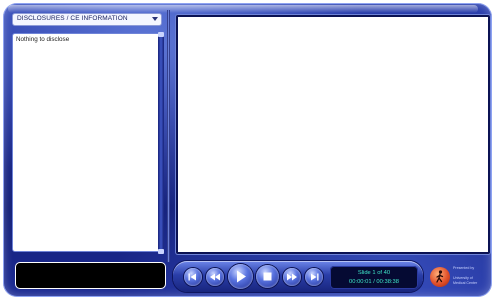 This screenshot has height=300, width=496. I want to click on slide-counter: Slide 1 of 40, so click(374, 273).